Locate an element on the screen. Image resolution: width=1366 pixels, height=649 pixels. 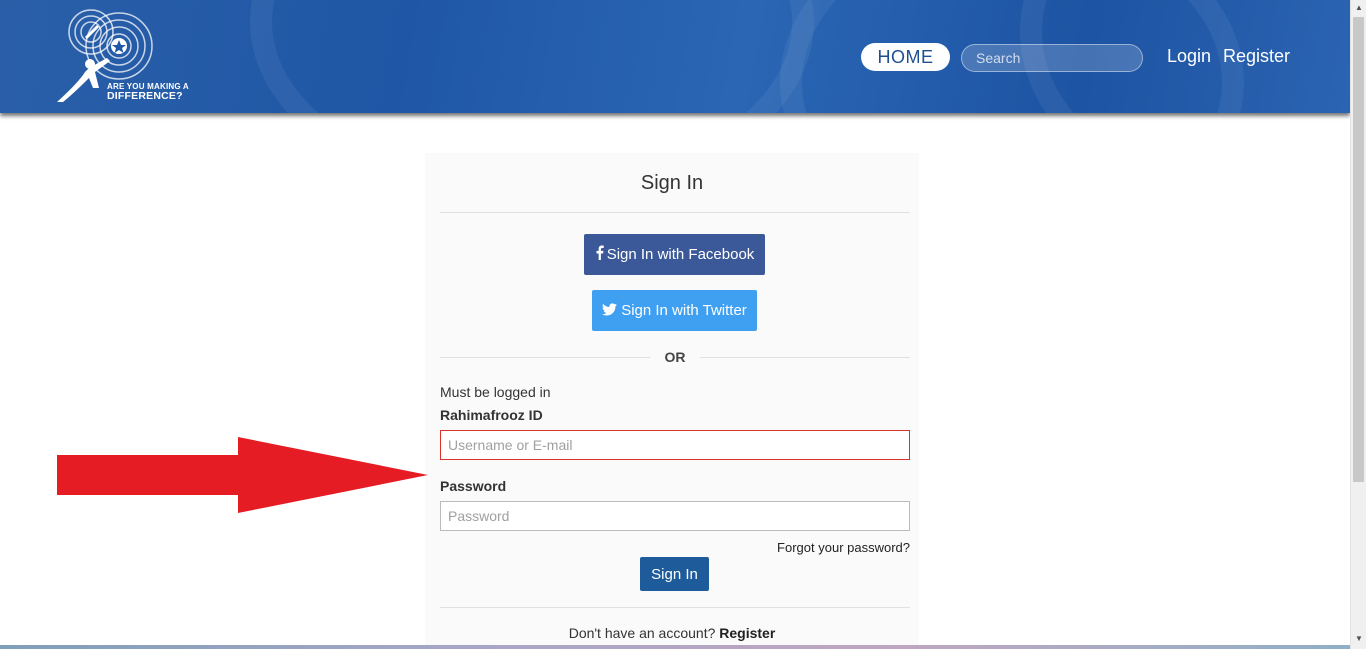
facebook-signin-button: Sign In with Facebook is located at coordinates (674, 254).